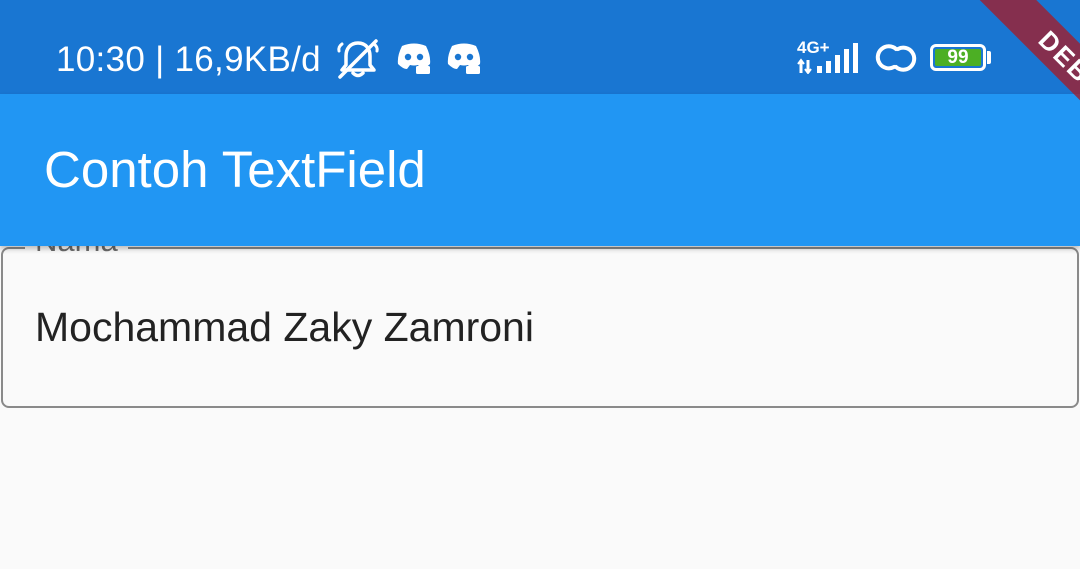  Describe the element at coordinates (827, 58) in the screenshot. I see `signal-icon` at that location.